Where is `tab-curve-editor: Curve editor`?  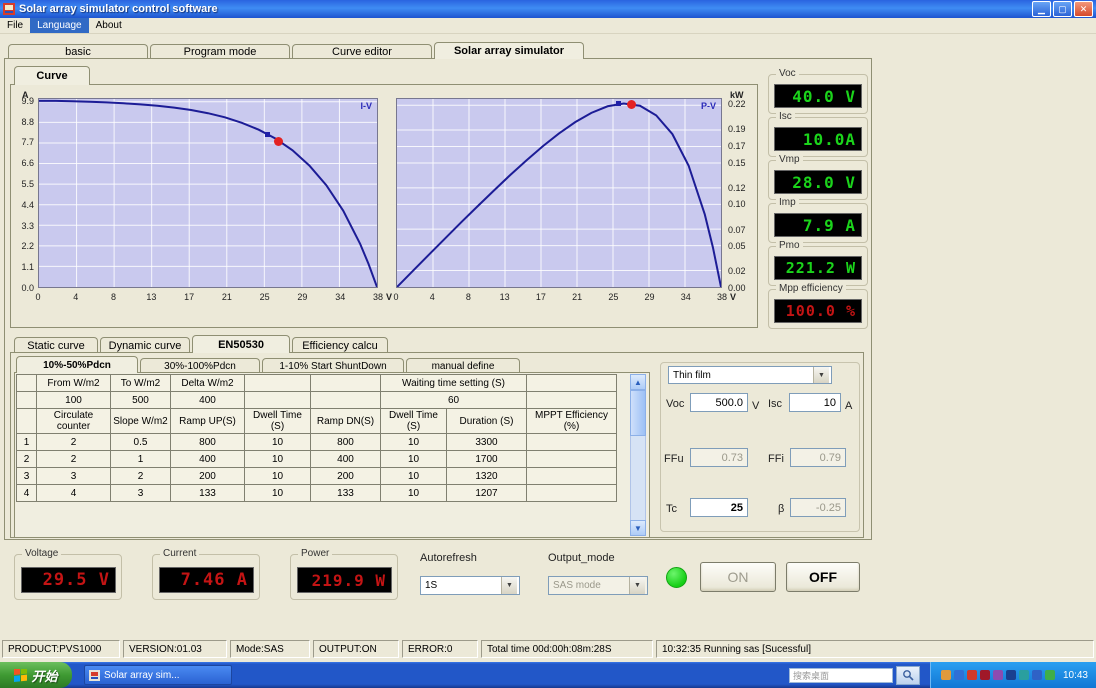 tab-curve-editor: Curve editor is located at coordinates (362, 51).